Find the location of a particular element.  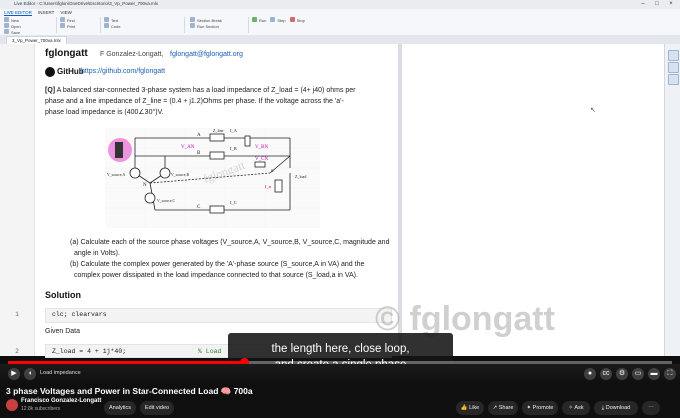

print-icon is located at coordinates (62, 25).